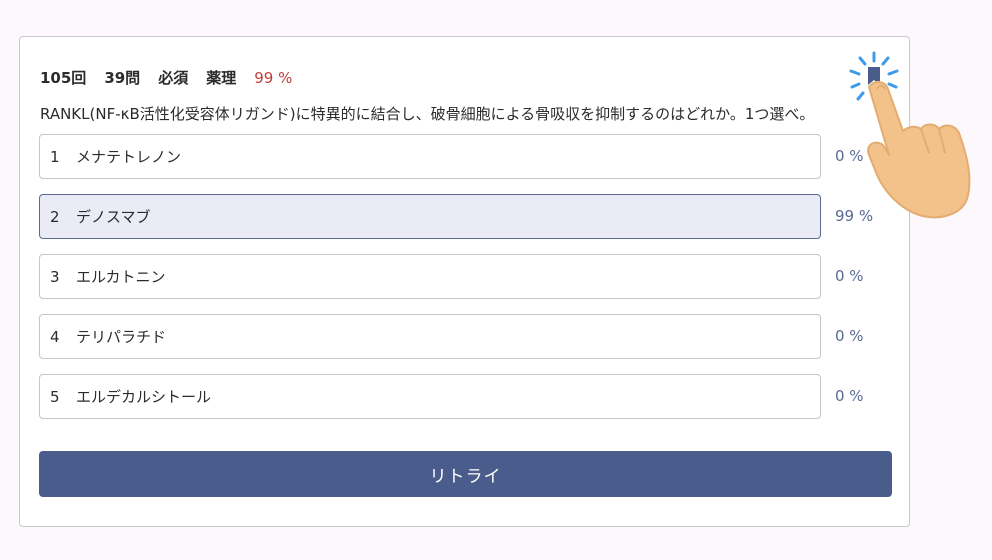  What do you see at coordinates (849, 336) in the screenshot?
I see `option-4-percent: 0 %` at bounding box center [849, 336].